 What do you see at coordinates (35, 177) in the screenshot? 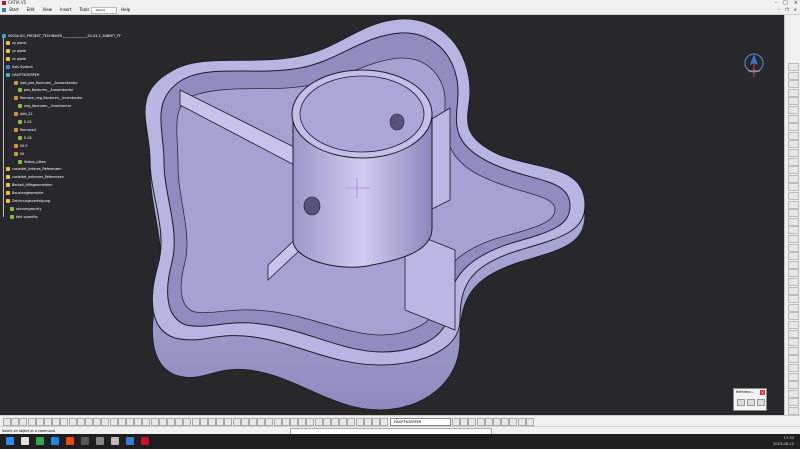
I see `tree-node: cusleitet_externes_Referenzen` at bounding box center [35, 177].